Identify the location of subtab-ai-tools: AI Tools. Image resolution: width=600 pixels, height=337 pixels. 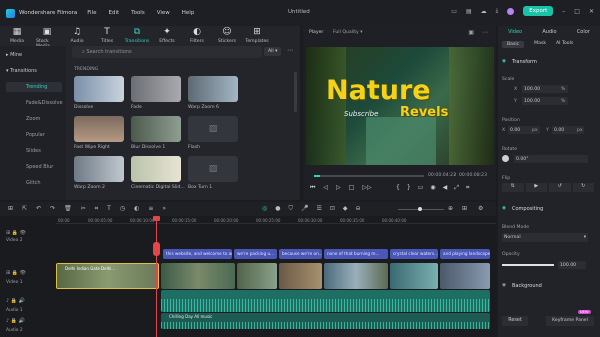
(564, 44).